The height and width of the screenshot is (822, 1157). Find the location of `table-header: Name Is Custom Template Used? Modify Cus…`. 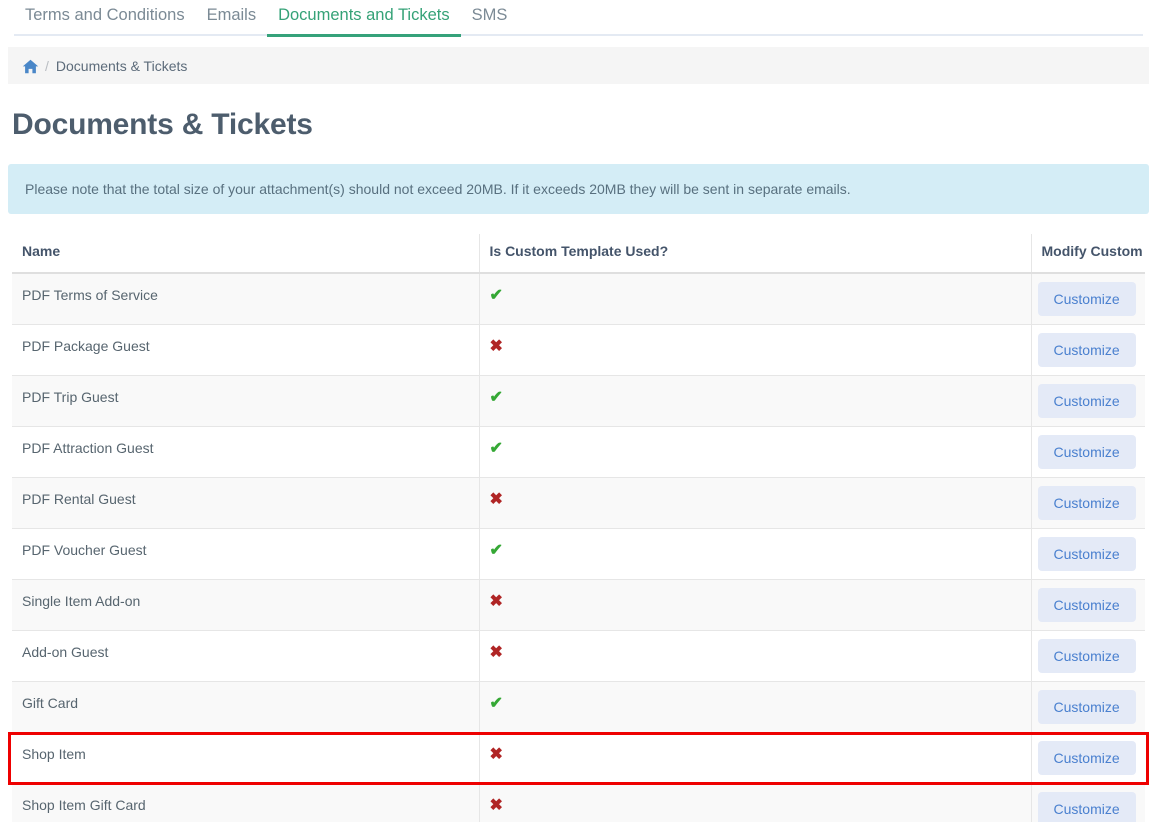

table-header: Name Is Custom Template Used? Modify Cus… is located at coordinates (578, 254).